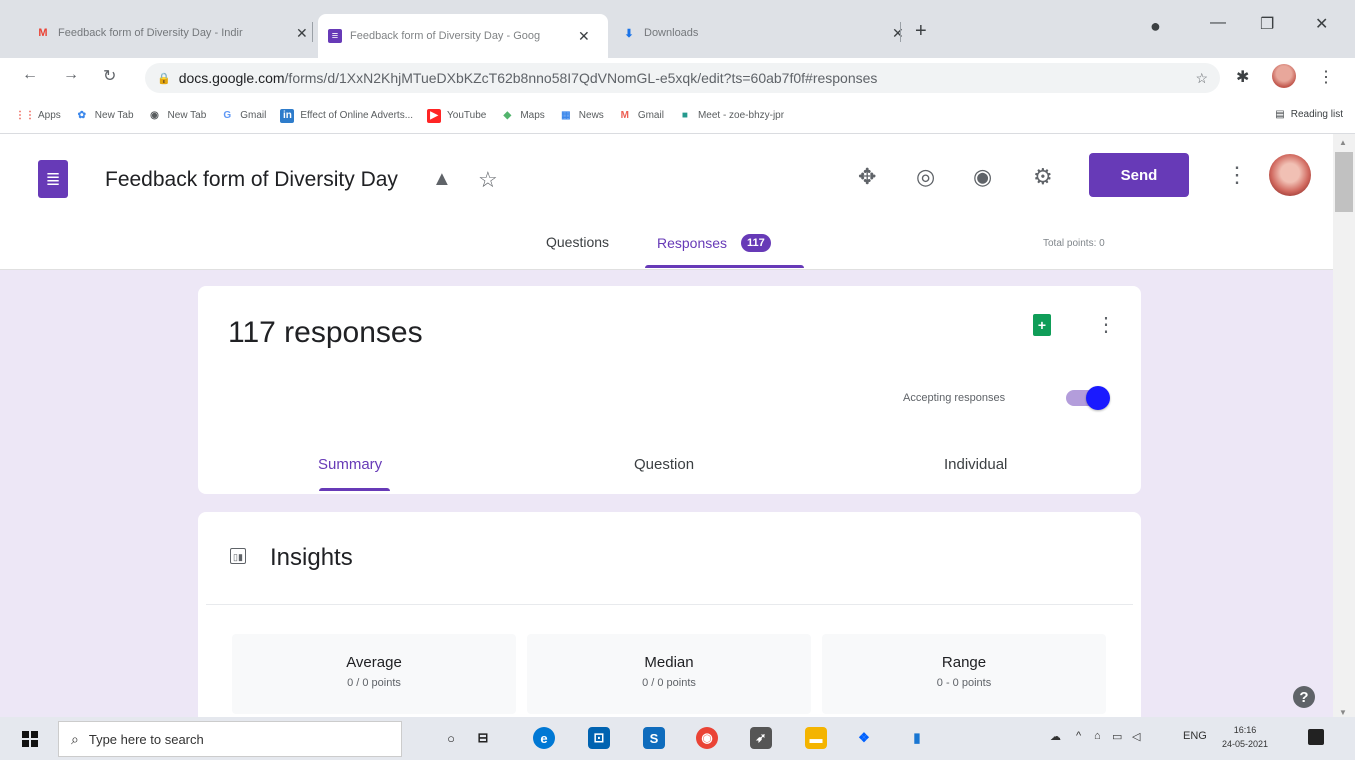  I want to click on dropbox-icon: ❖, so click(864, 738).